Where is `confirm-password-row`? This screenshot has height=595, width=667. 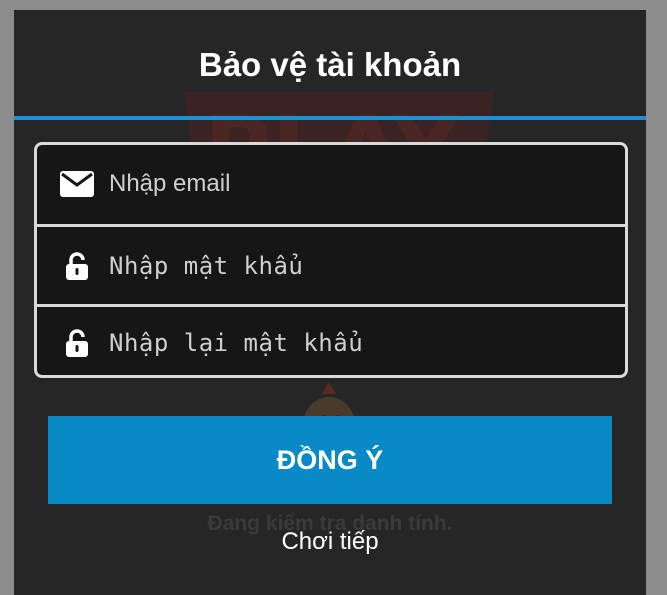
confirm-password-row is located at coordinates (331, 339).